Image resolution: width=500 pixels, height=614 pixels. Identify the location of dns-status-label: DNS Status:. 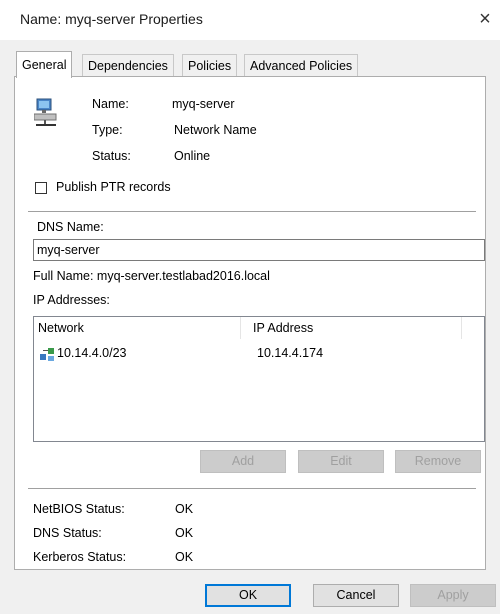
(67, 533).